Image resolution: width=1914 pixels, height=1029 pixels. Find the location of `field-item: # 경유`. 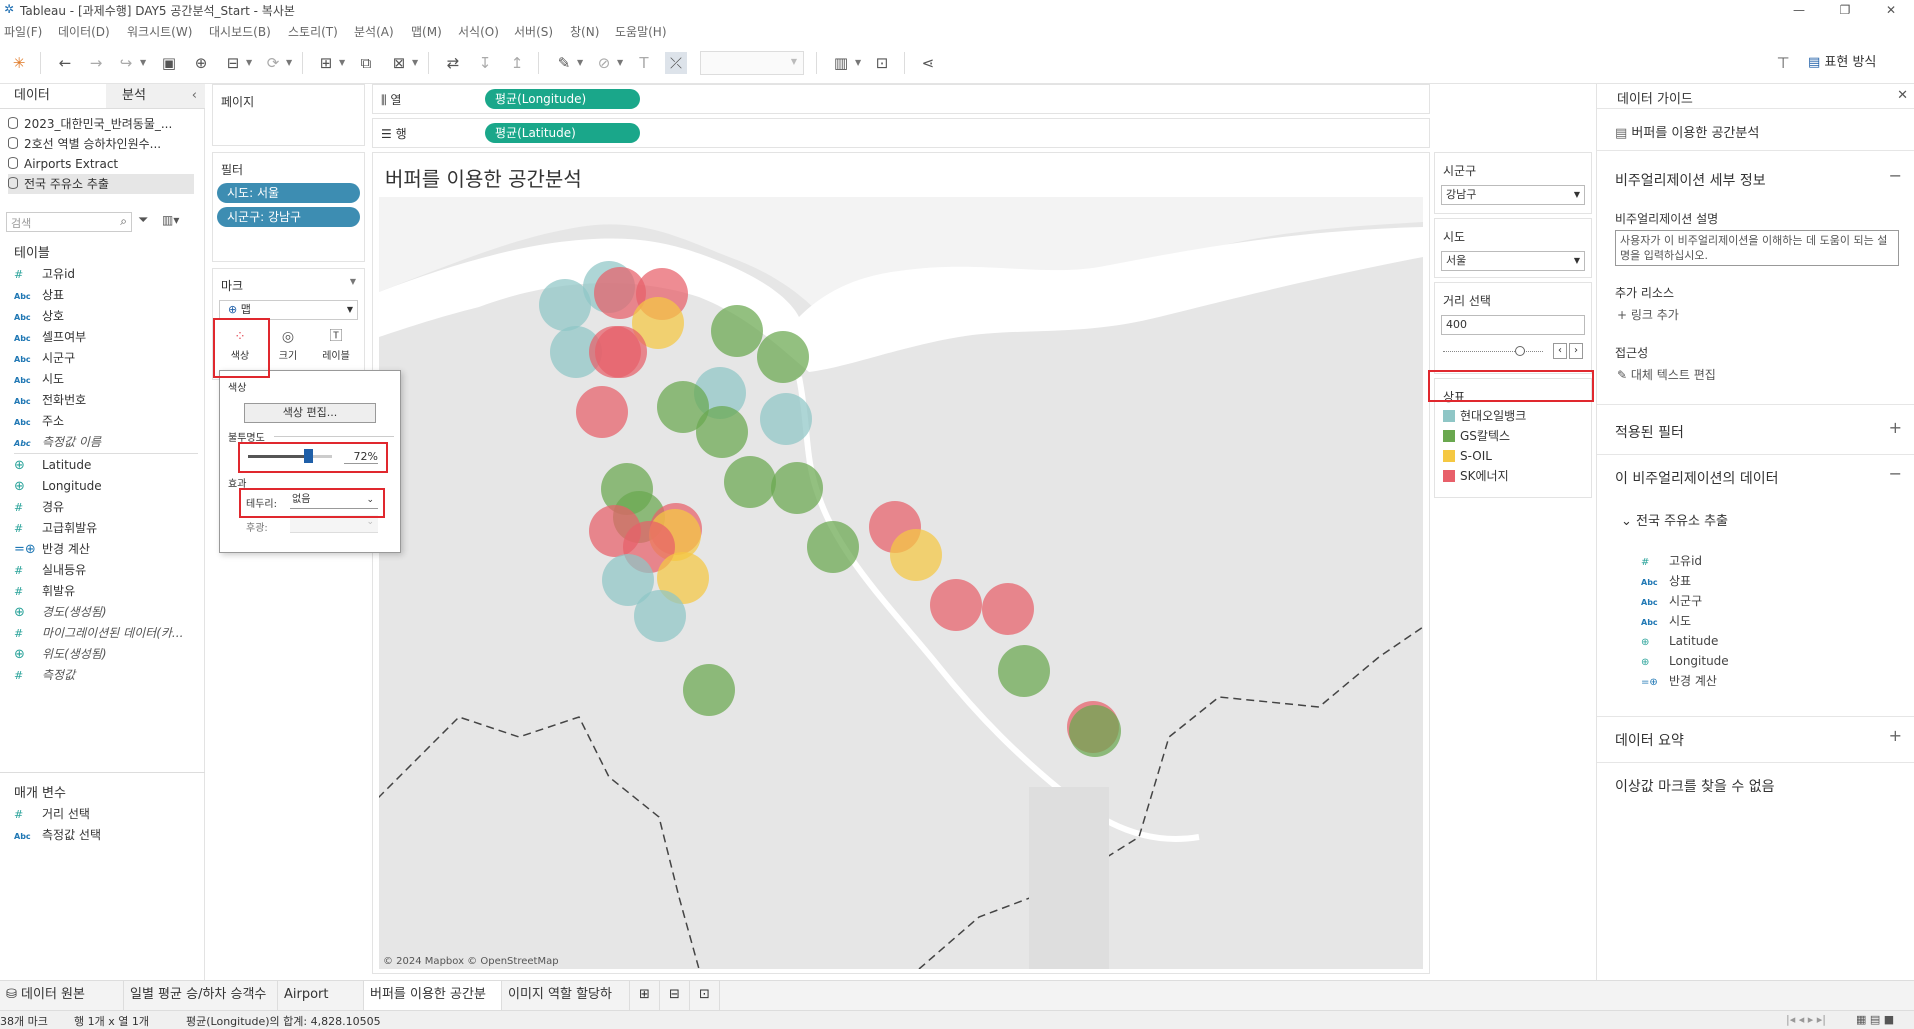

field-item: # 경유 is located at coordinates (107, 507).